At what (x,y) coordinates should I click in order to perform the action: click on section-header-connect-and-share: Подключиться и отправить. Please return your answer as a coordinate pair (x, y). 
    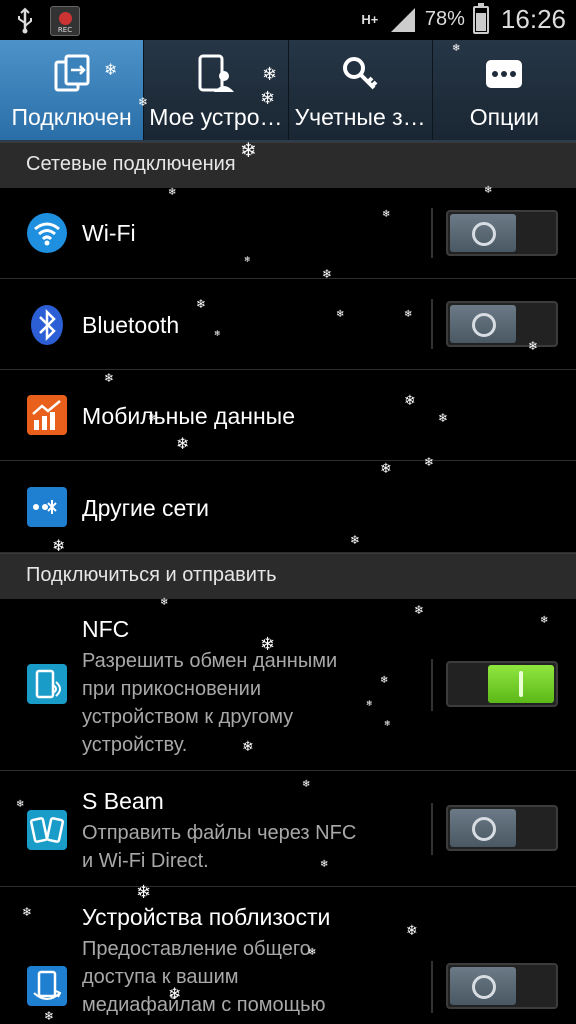
    Looking at the image, I should click on (288, 576).